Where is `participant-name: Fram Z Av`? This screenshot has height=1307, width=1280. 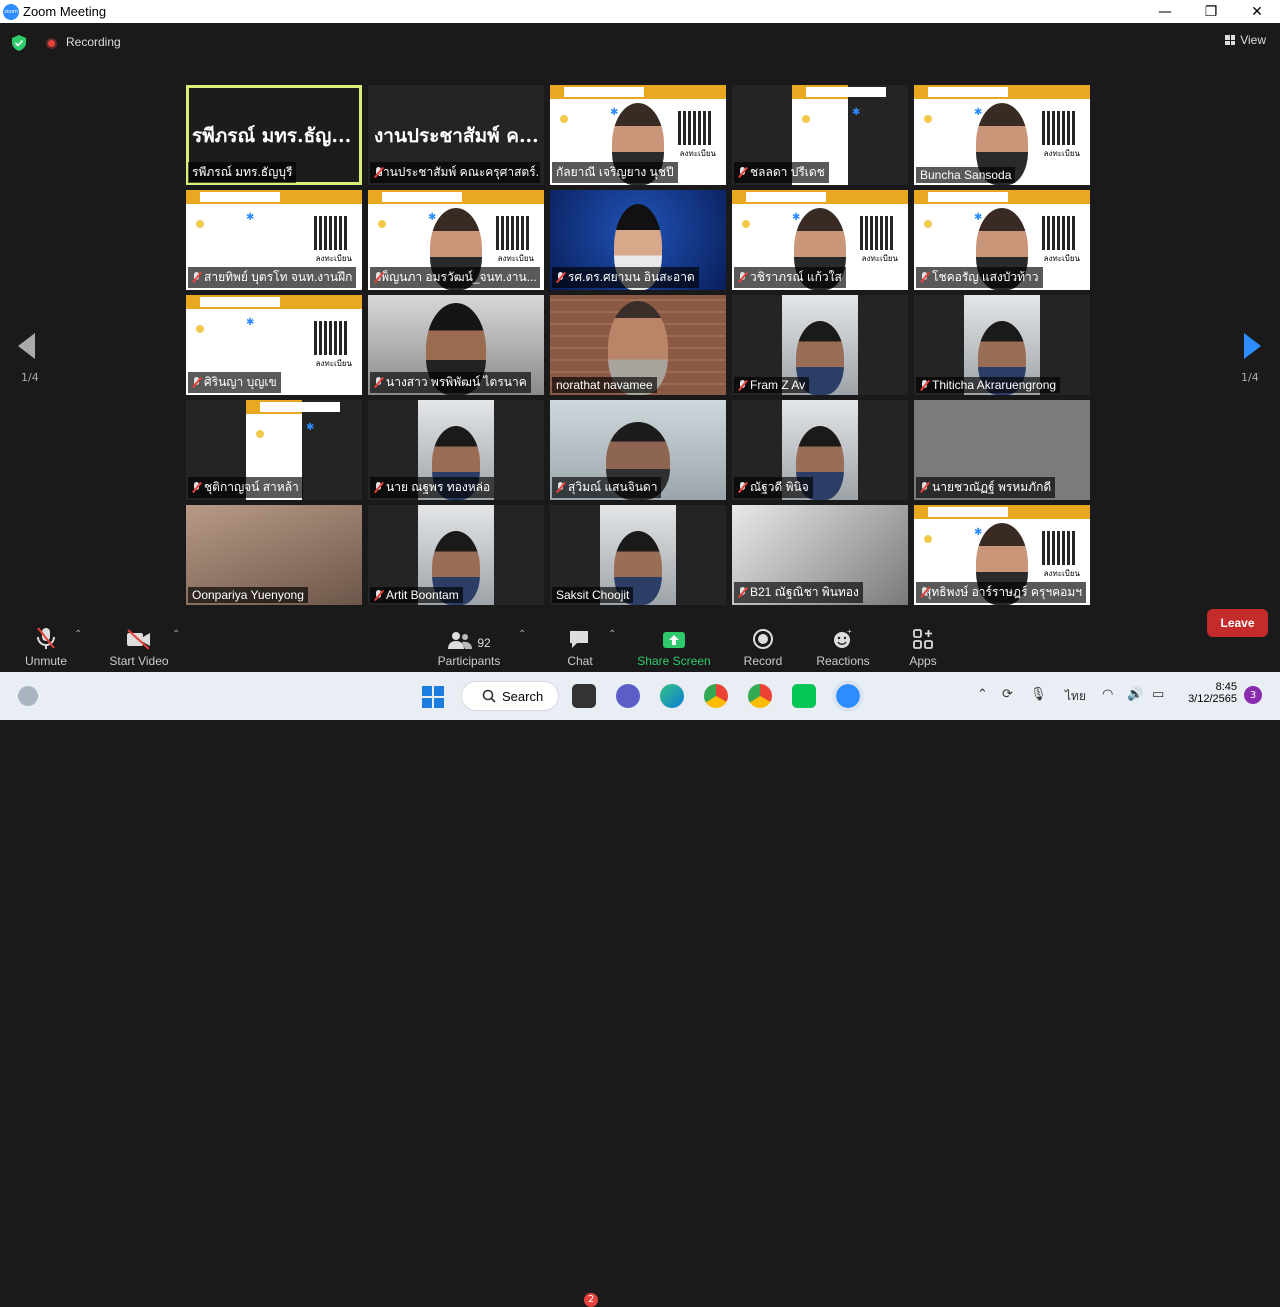
participant-name: Fram Z Av is located at coordinates (778, 385).